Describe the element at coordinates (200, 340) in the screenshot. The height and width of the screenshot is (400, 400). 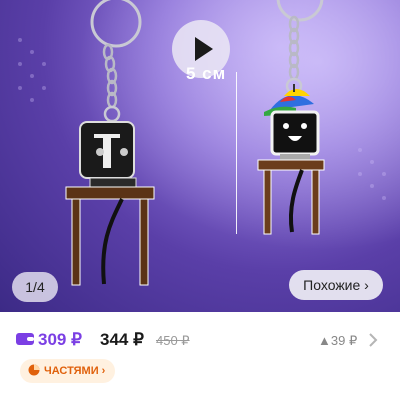
I see `price-row: 309 ₽ 344 ₽ 450 ₽ ▲39 ₽` at that location.